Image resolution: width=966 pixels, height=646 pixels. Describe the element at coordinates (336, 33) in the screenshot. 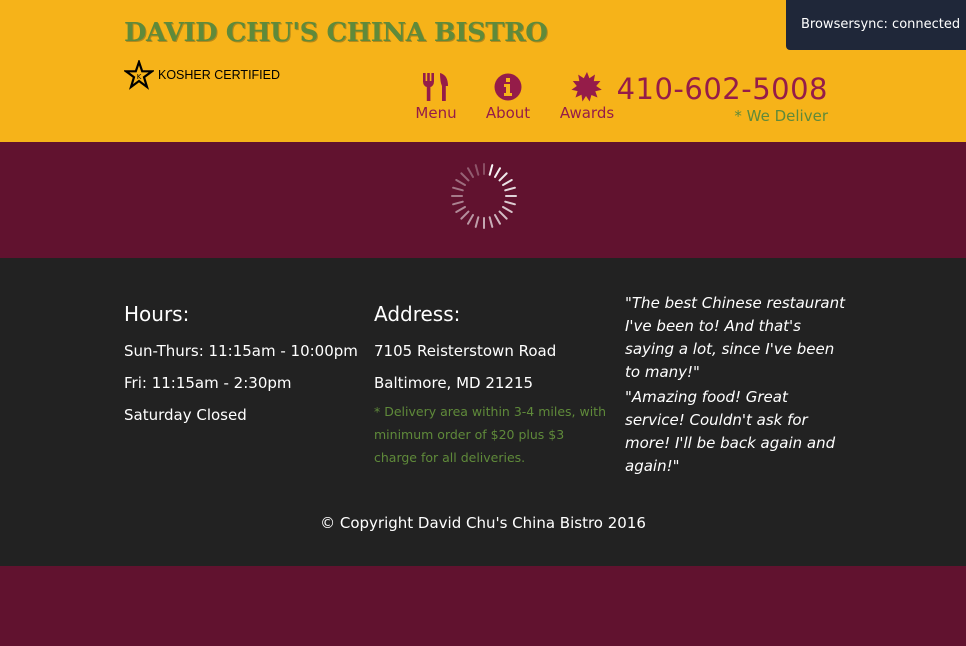

I see `restaurant-name: DAVID CHU'S CHINA BISTRO` at that location.